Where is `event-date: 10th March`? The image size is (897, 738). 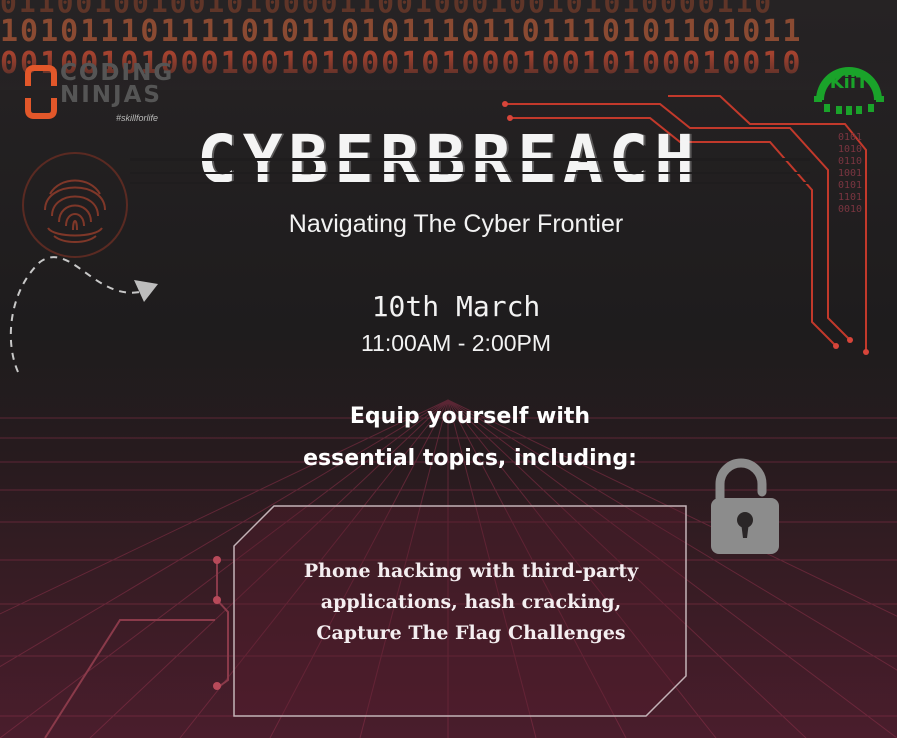 event-date: 10th March is located at coordinates (456, 306).